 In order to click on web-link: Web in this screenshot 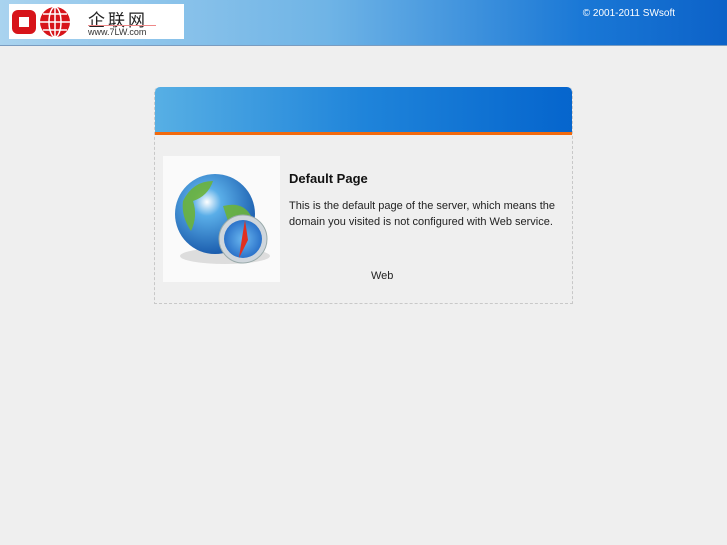, I will do `click(382, 276)`.